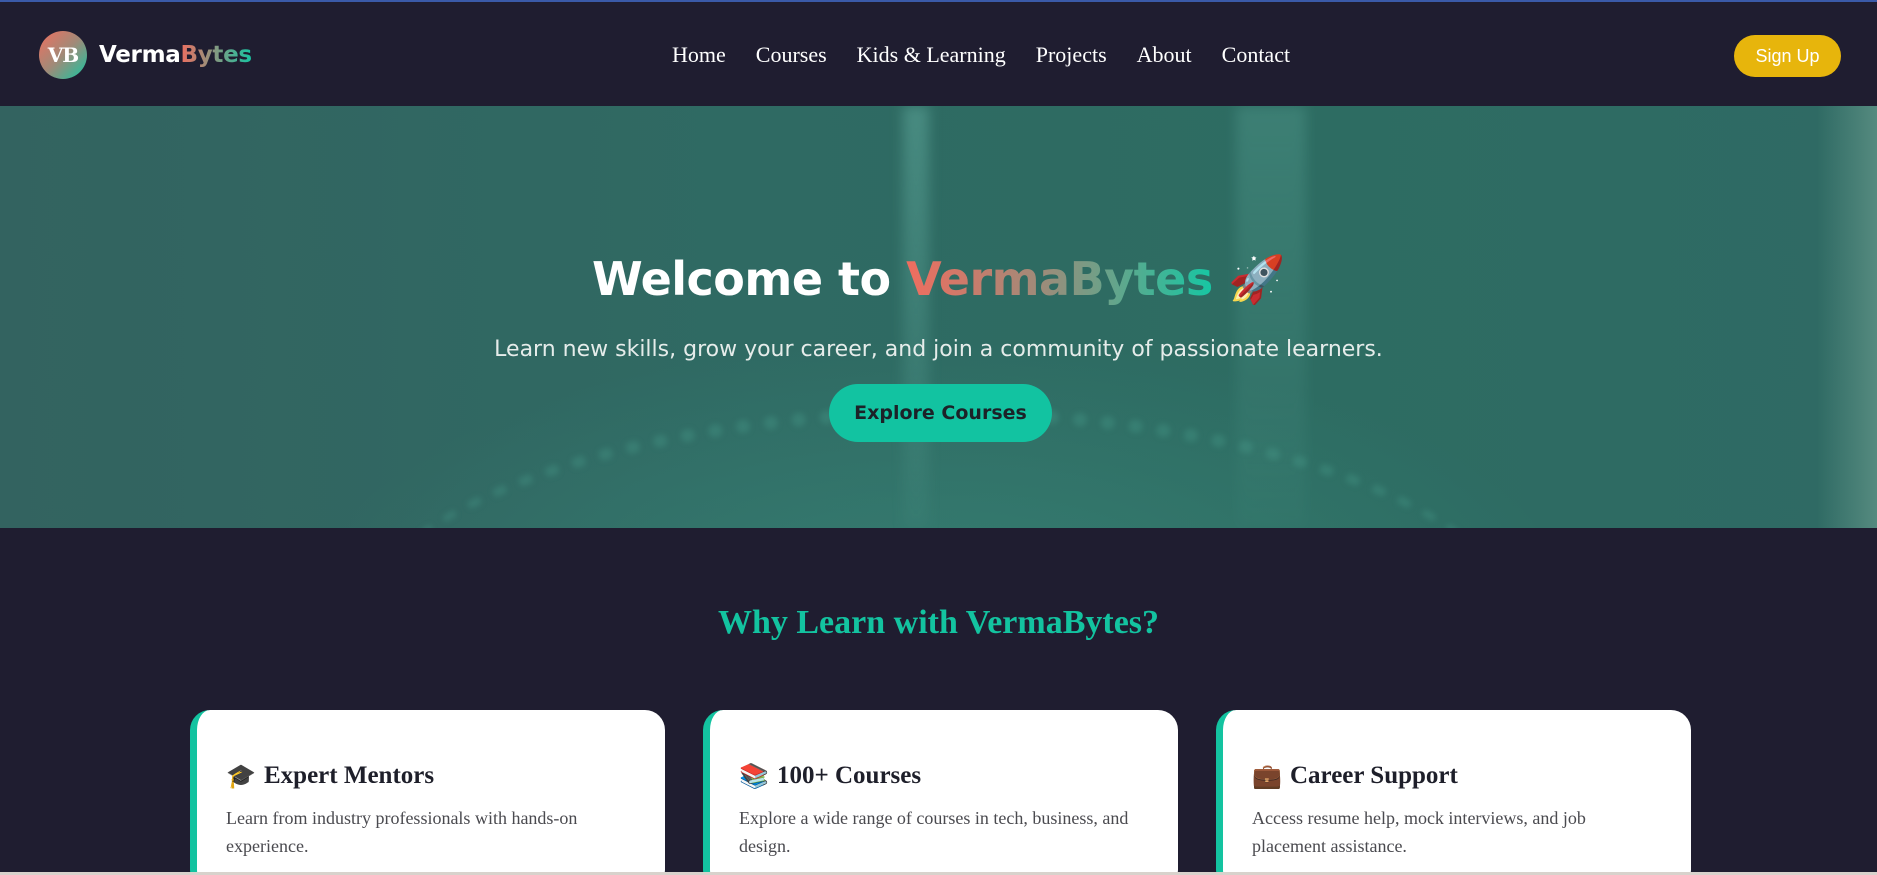 This screenshot has width=1877, height=875. Describe the element at coordinates (1267, 776) in the screenshot. I see `briefcase-icon: 💼` at that location.